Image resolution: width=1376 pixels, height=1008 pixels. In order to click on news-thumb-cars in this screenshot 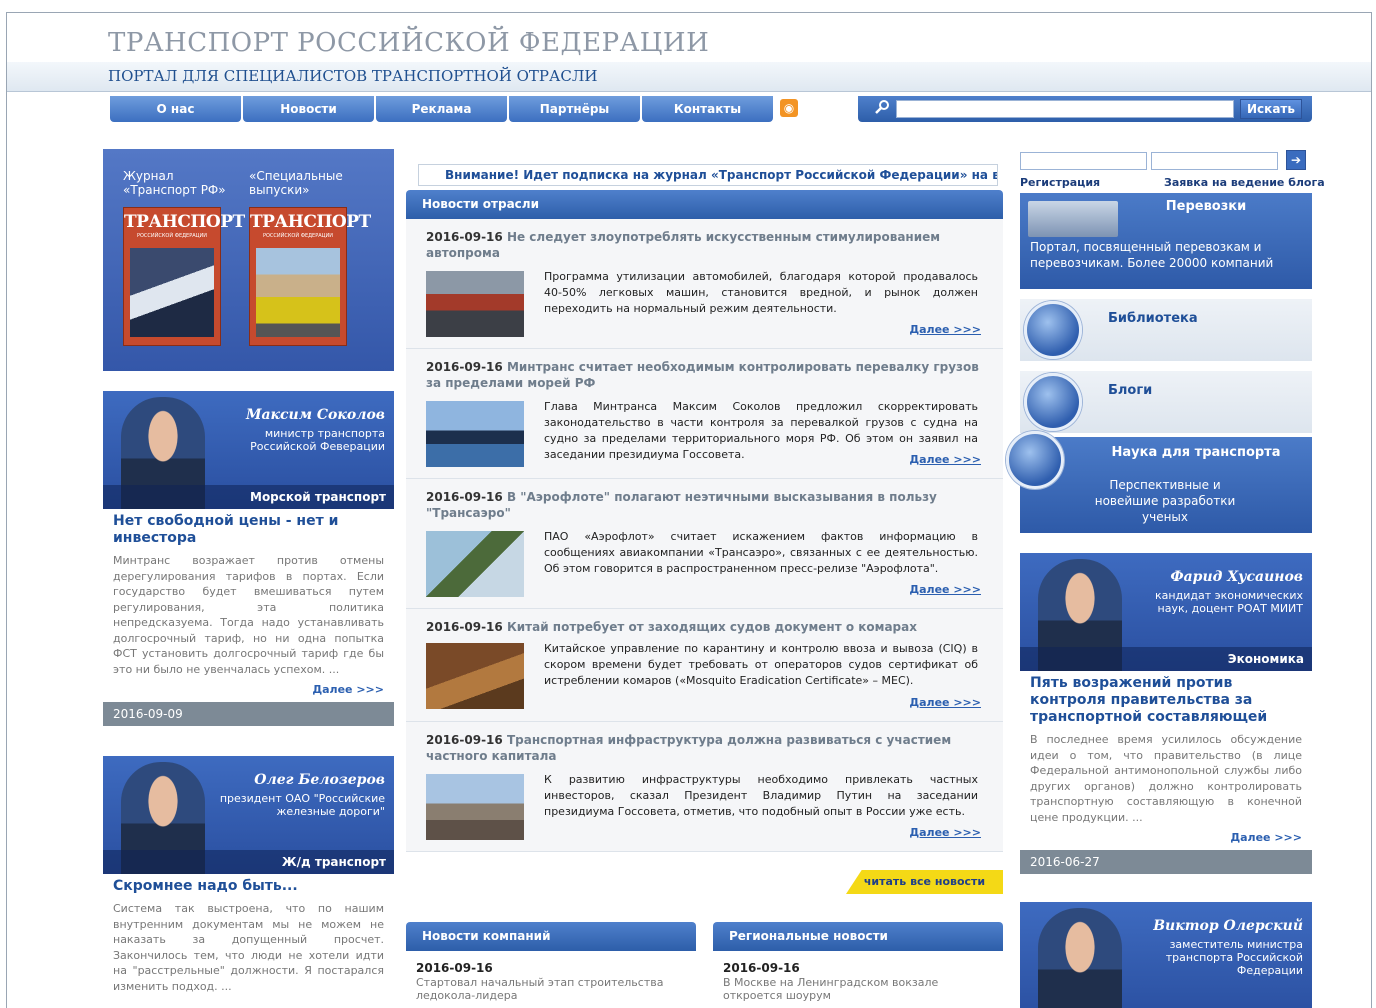, I will do `click(475, 304)`.